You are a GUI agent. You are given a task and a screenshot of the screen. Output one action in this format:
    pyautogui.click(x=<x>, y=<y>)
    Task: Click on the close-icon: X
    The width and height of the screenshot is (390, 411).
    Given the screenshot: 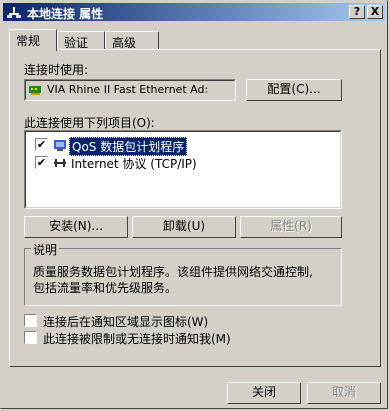 What is the action you would take?
    pyautogui.click(x=375, y=11)
    